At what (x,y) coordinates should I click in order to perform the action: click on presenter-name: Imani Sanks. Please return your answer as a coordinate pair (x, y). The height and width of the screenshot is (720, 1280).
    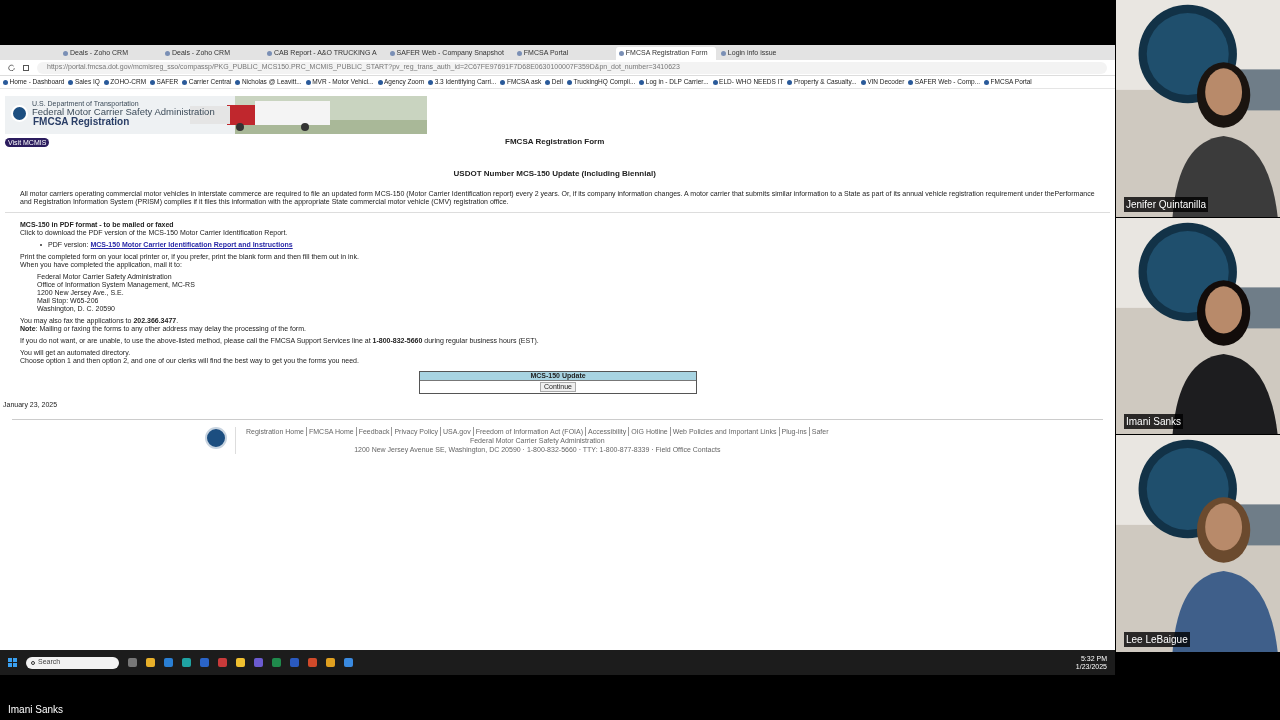
    Looking at the image, I should click on (36, 710).